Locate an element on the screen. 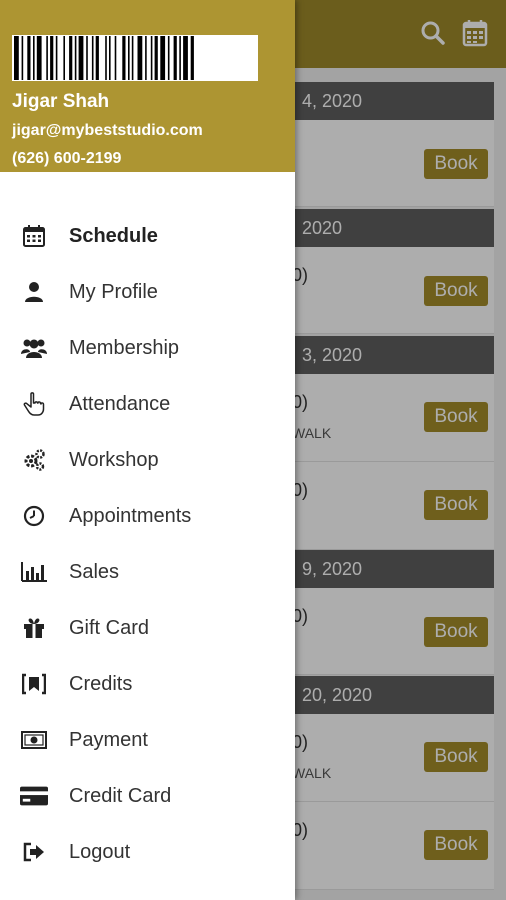 The height and width of the screenshot is (900, 506). menu-item-payment: Payment is located at coordinates (147, 740).